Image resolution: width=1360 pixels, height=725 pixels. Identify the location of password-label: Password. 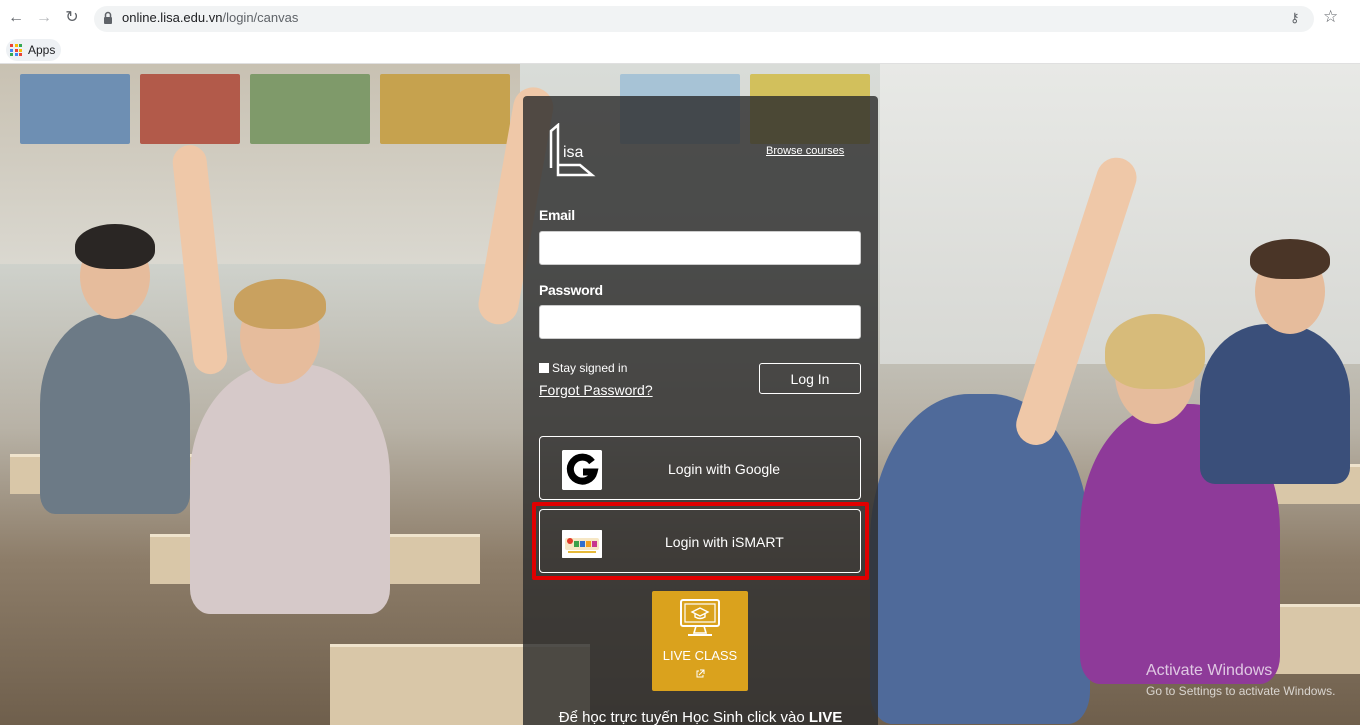
(571, 290).